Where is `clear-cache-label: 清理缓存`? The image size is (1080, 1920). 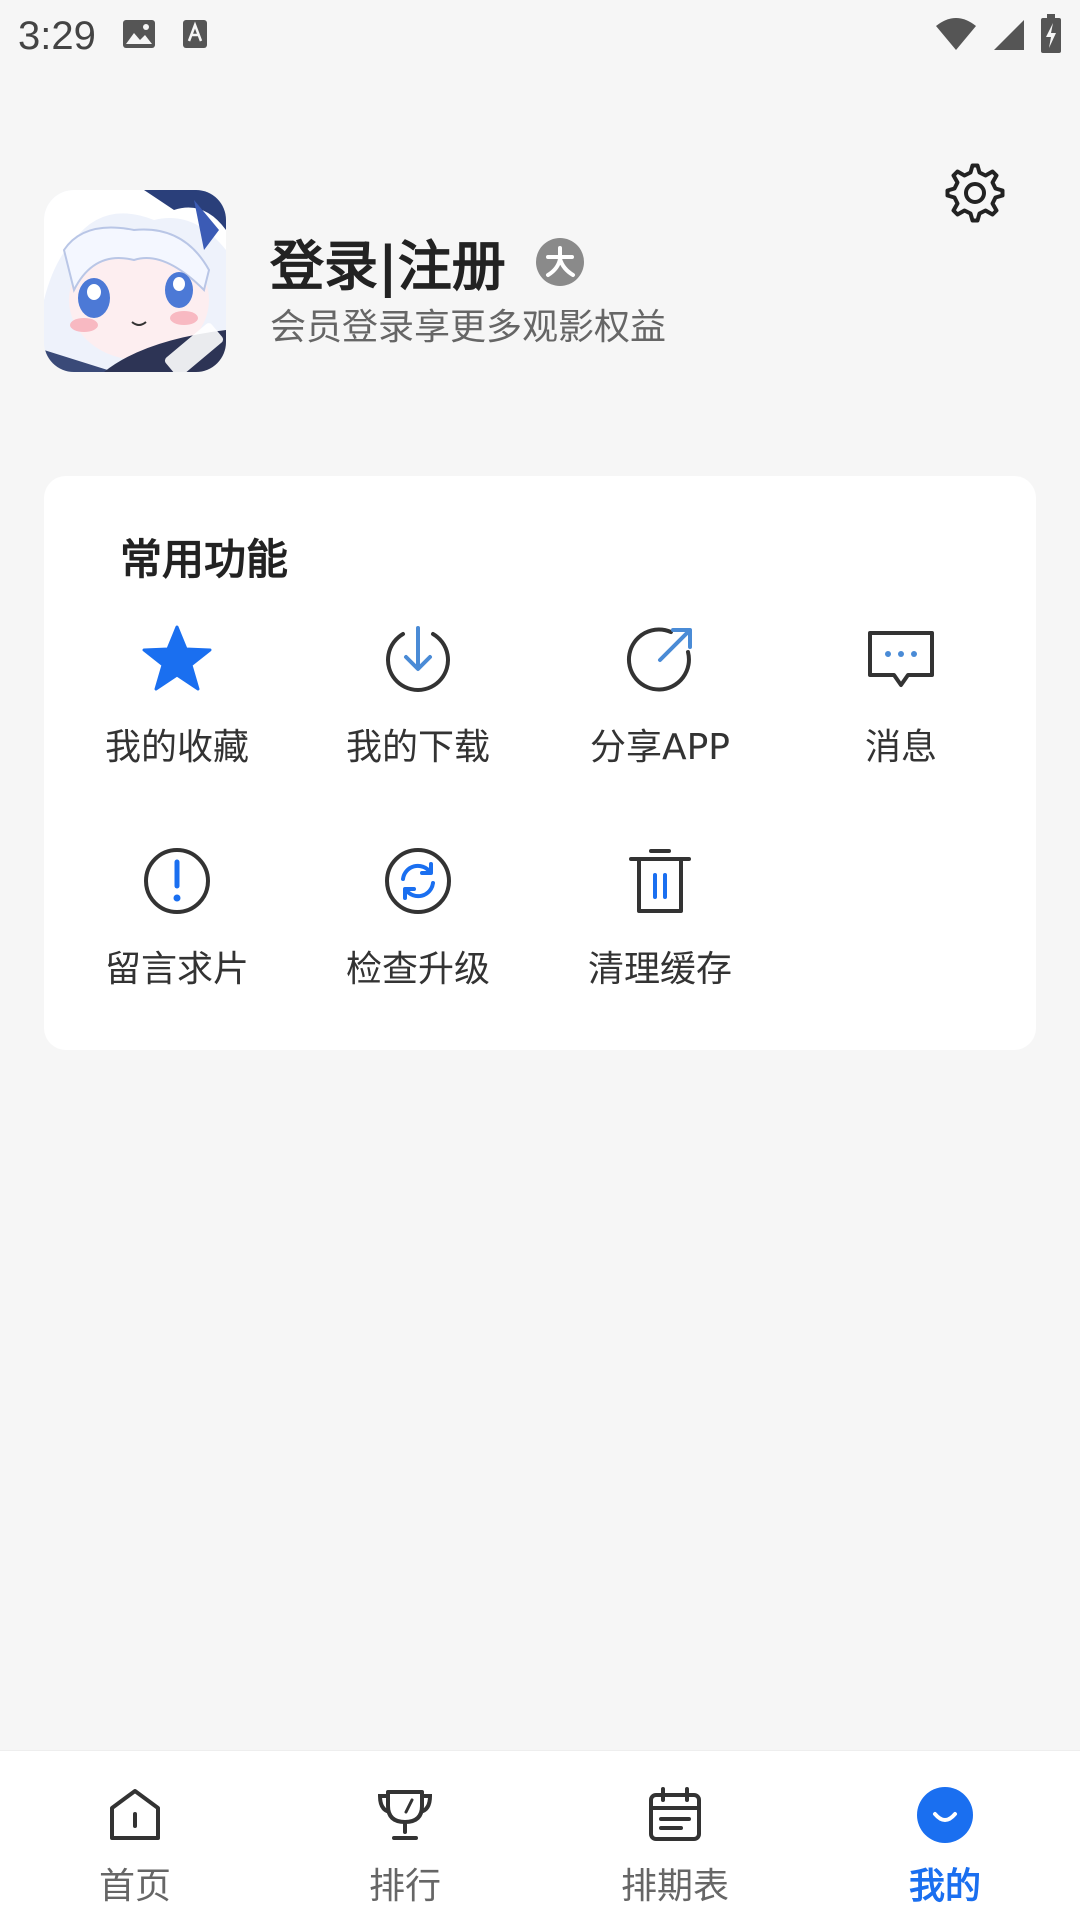
clear-cache-label: 清理缓存 is located at coordinates (659, 969).